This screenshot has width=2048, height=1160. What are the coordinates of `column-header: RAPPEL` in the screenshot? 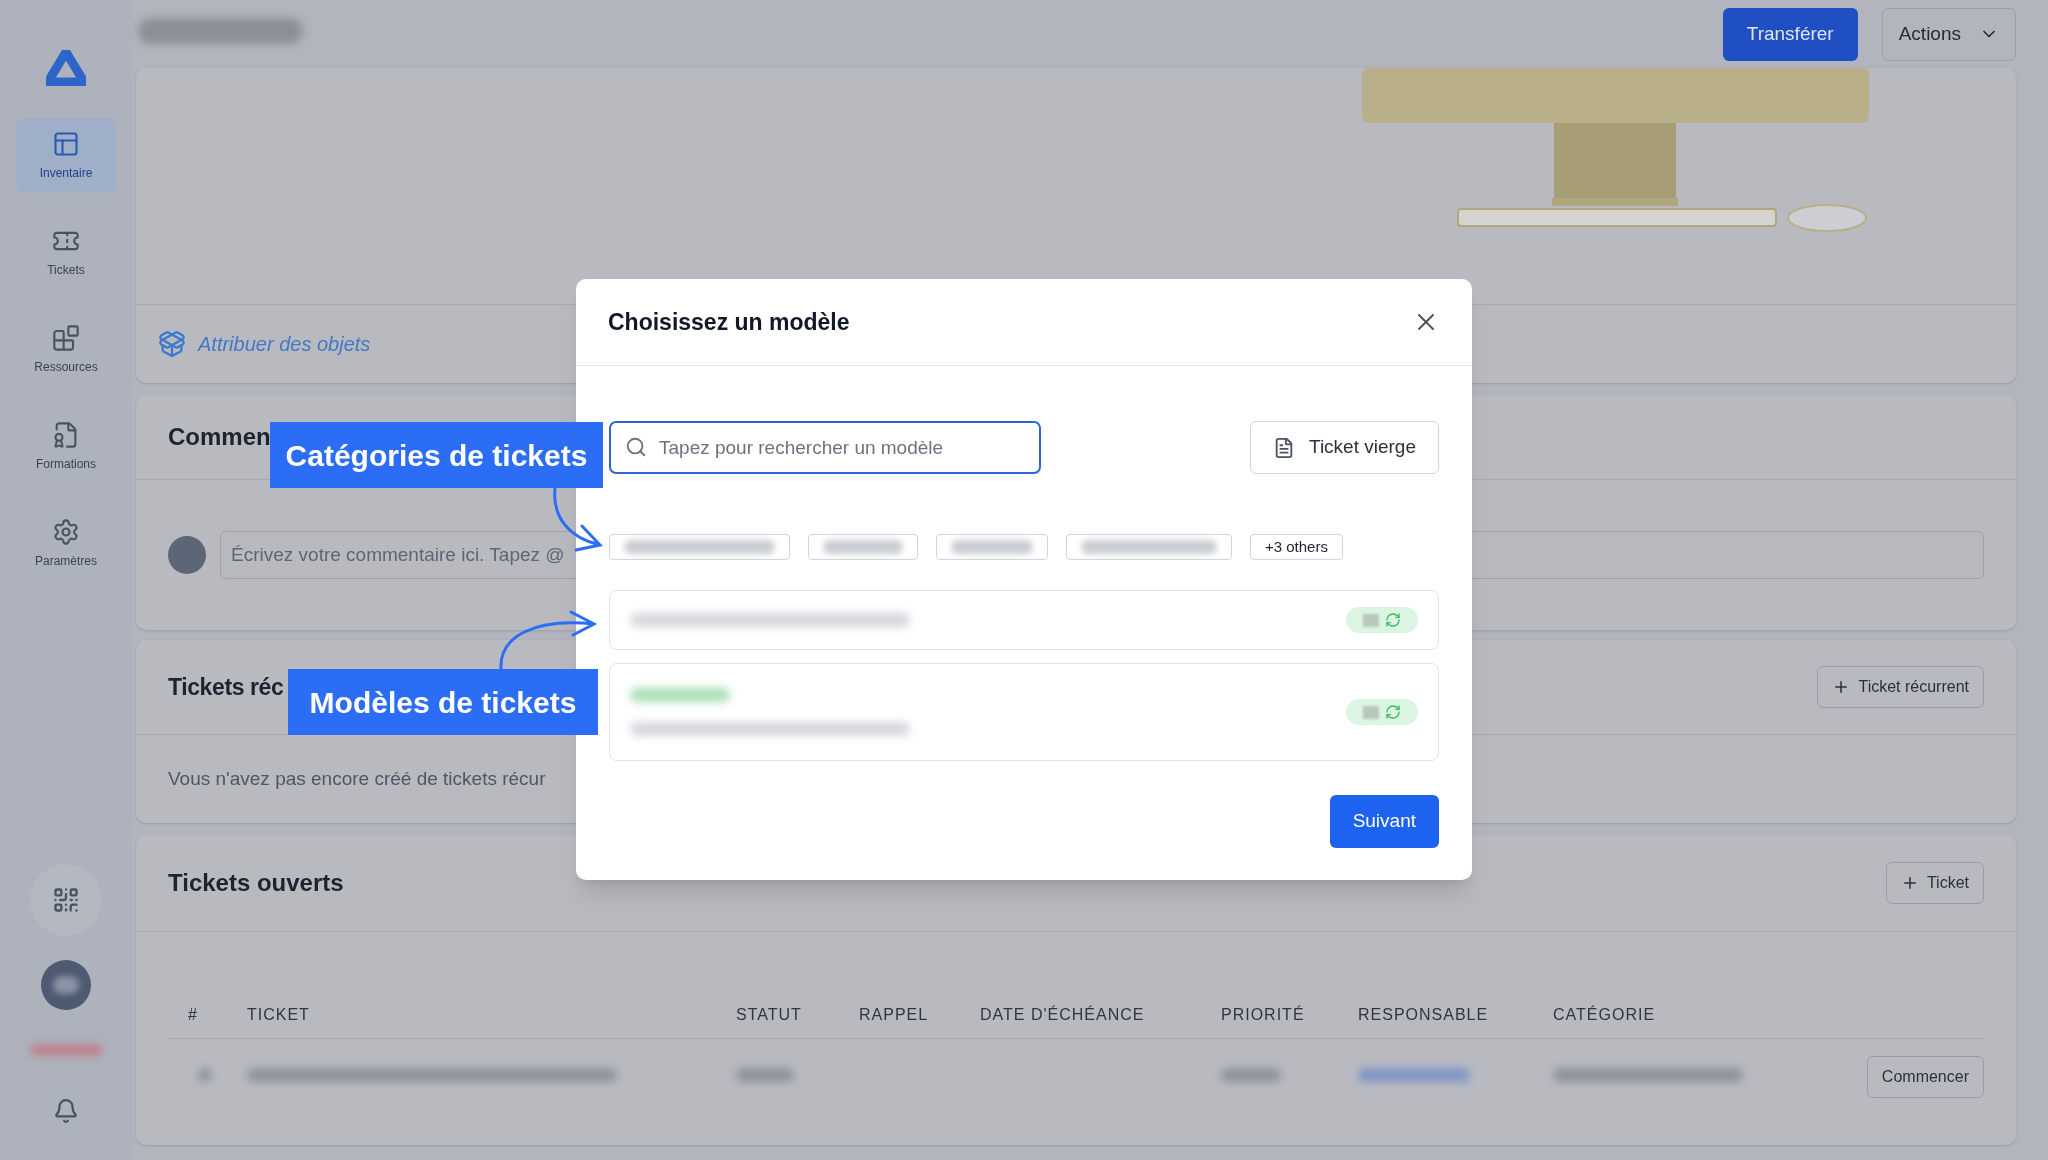 It's located at (894, 1015).